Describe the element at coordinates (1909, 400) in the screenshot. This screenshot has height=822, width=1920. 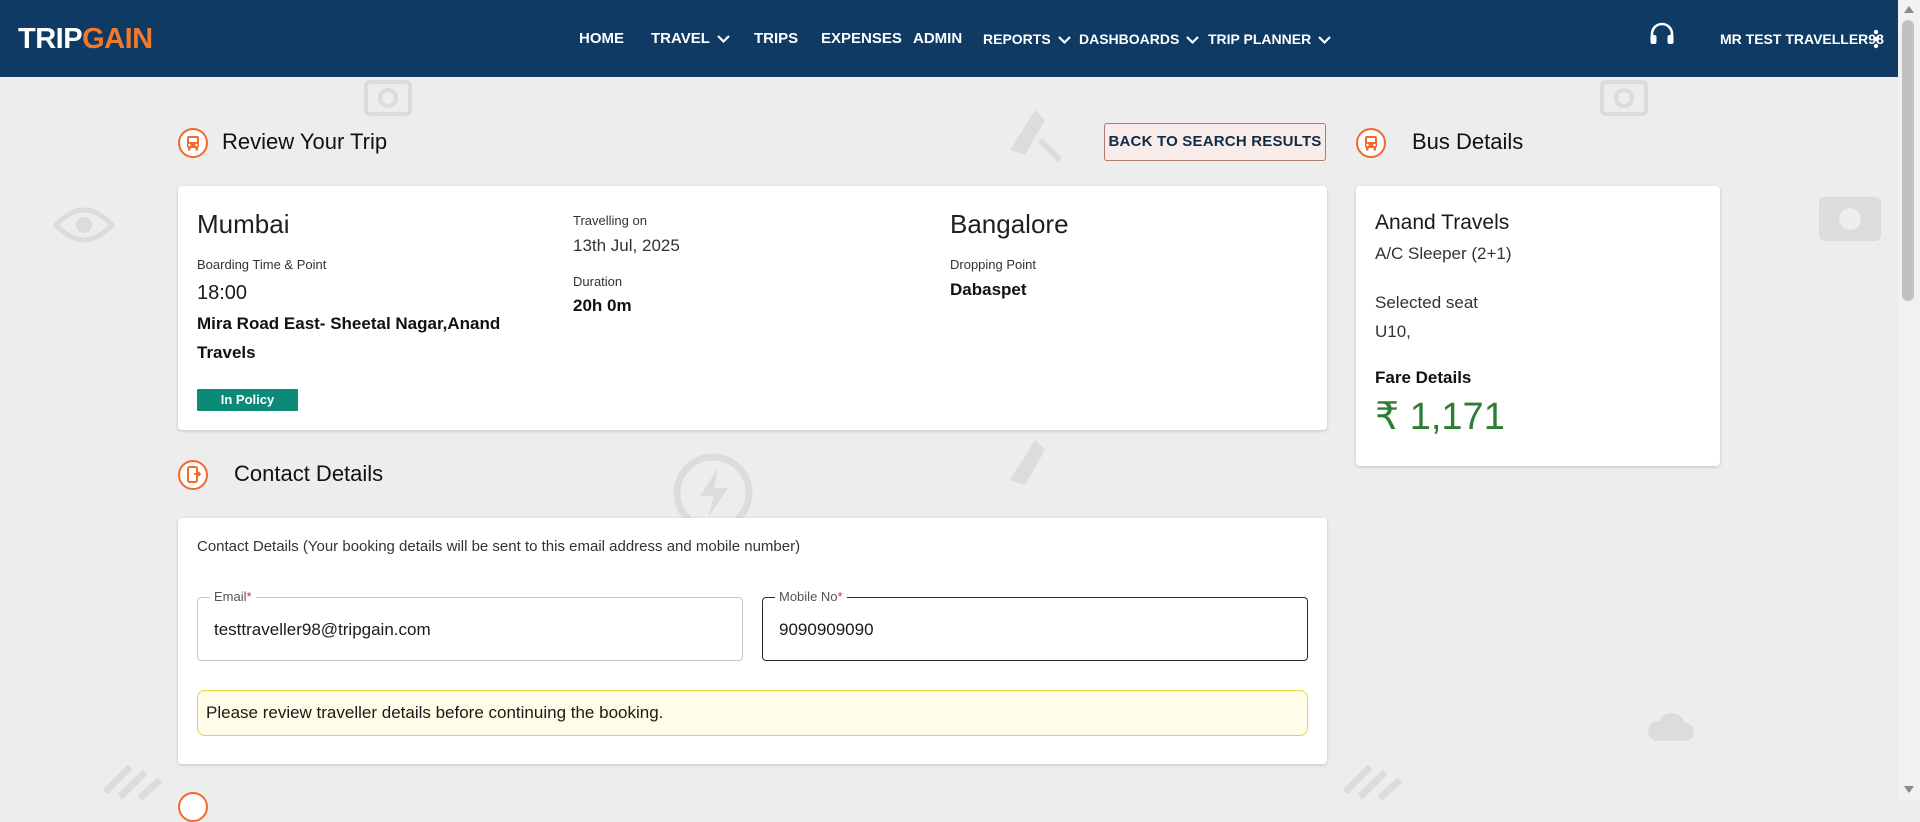
I see `page-scrollbar` at that location.